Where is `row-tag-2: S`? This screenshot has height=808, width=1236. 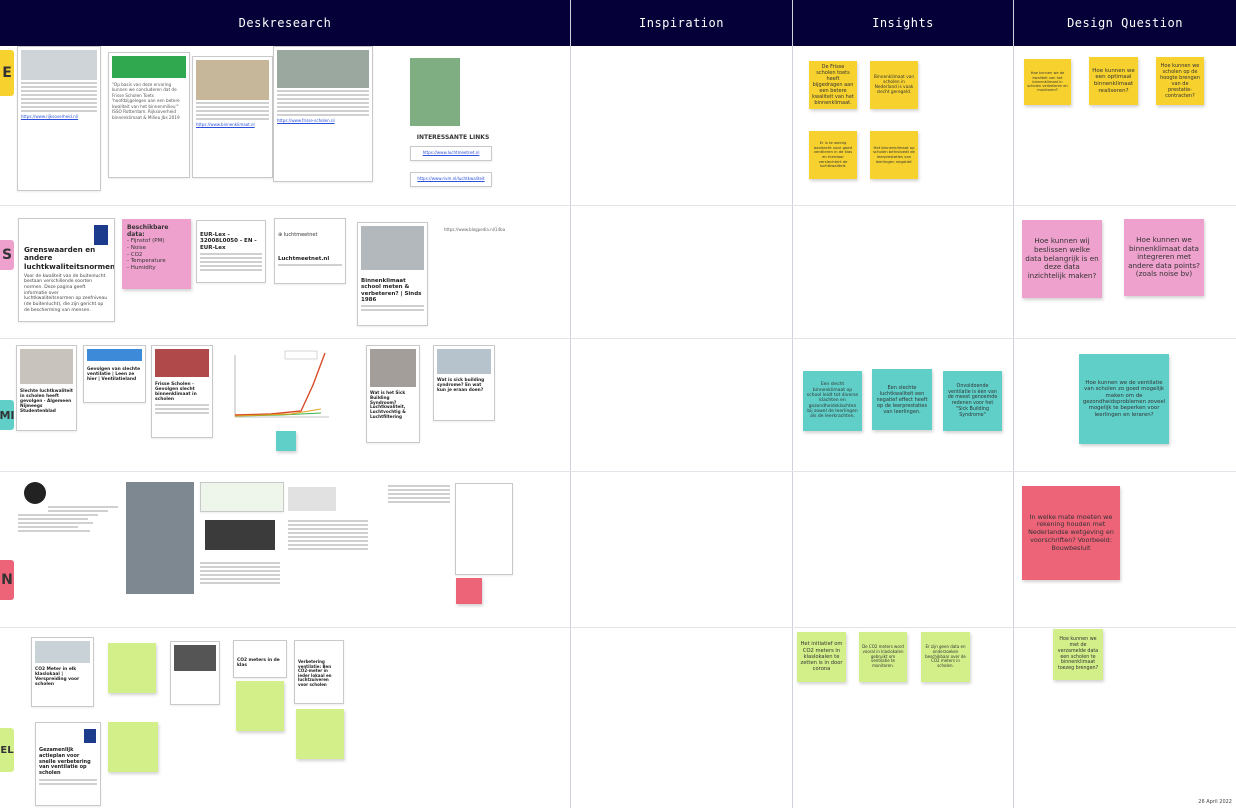
row-tag-2: S is located at coordinates (7, 255).